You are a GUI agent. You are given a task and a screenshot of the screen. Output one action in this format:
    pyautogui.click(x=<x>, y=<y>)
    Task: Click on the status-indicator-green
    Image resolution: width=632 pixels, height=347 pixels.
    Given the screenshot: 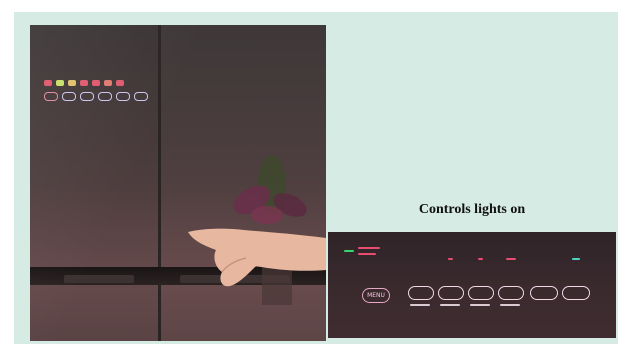 What is the action you would take?
    pyautogui.click(x=349, y=251)
    